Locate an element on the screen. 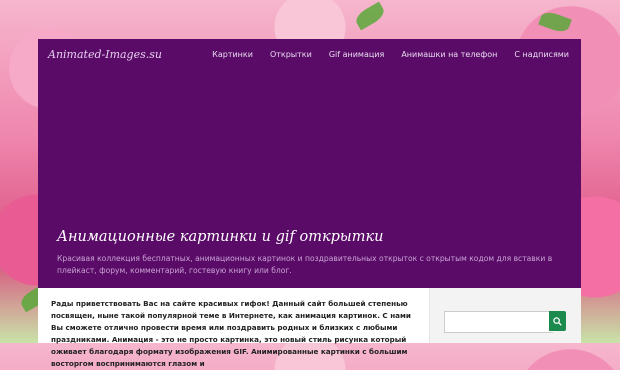  sidebar is located at coordinates (505, 315).